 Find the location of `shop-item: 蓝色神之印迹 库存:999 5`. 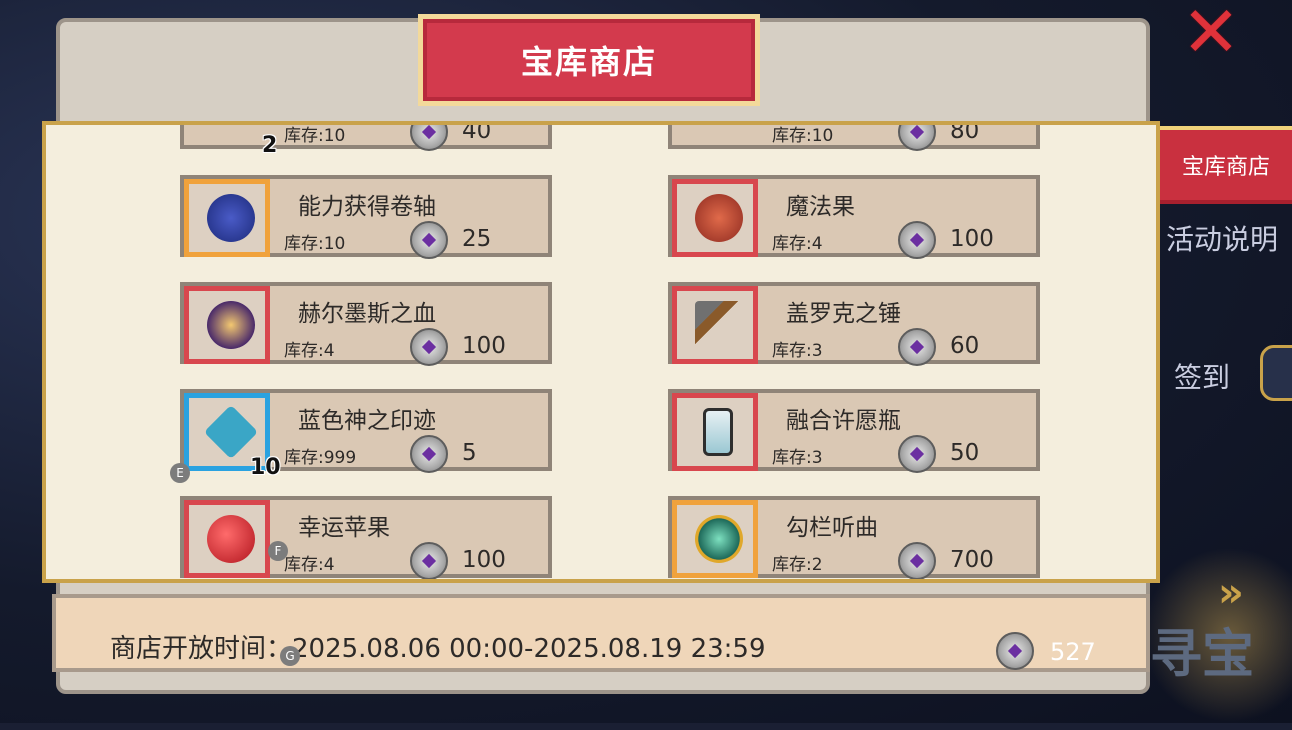

shop-item: 蓝色神之印迹 库存:999 5 is located at coordinates (366, 431).